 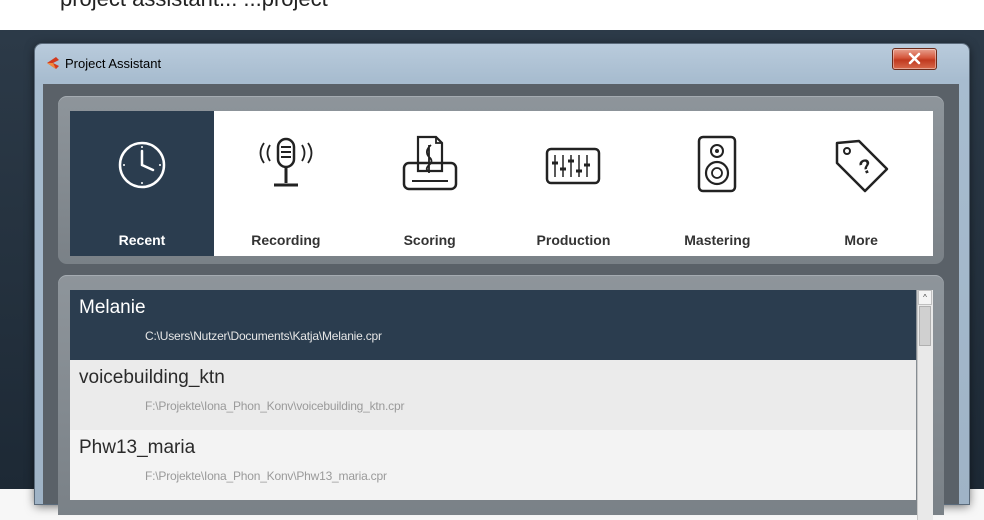 What do you see at coordinates (112, 307) in the screenshot?
I see `project-name: Melanie` at bounding box center [112, 307].